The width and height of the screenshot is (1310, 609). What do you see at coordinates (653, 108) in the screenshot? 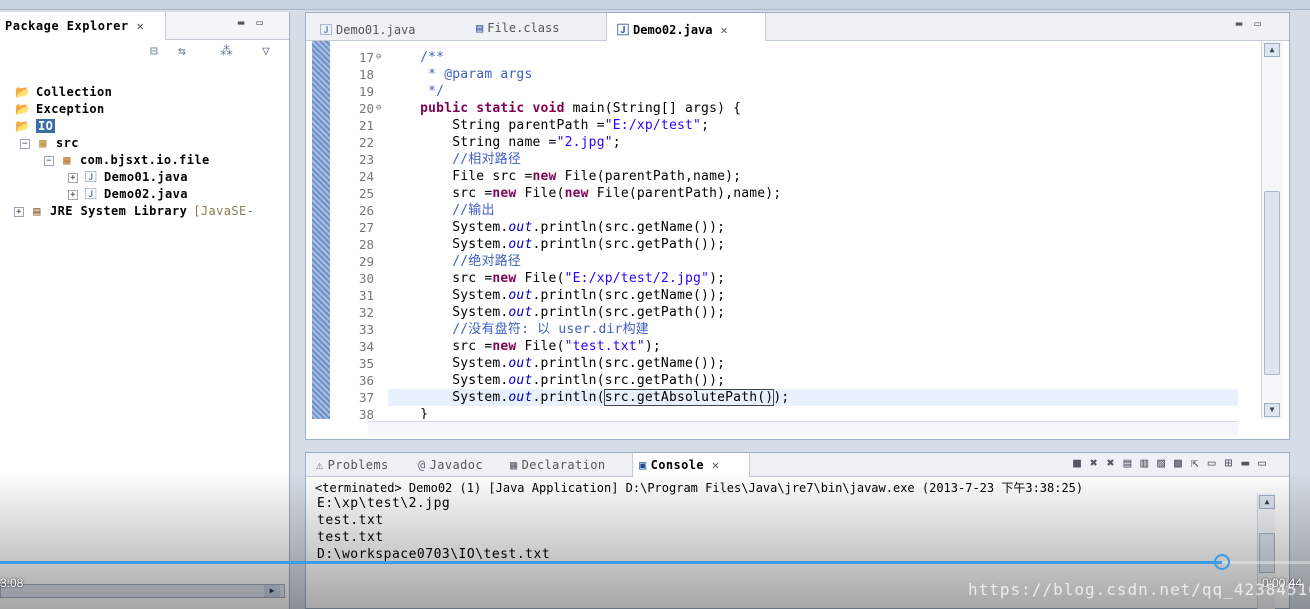
I see `code-text: main(String[] args) {` at bounding box center [653, 108].